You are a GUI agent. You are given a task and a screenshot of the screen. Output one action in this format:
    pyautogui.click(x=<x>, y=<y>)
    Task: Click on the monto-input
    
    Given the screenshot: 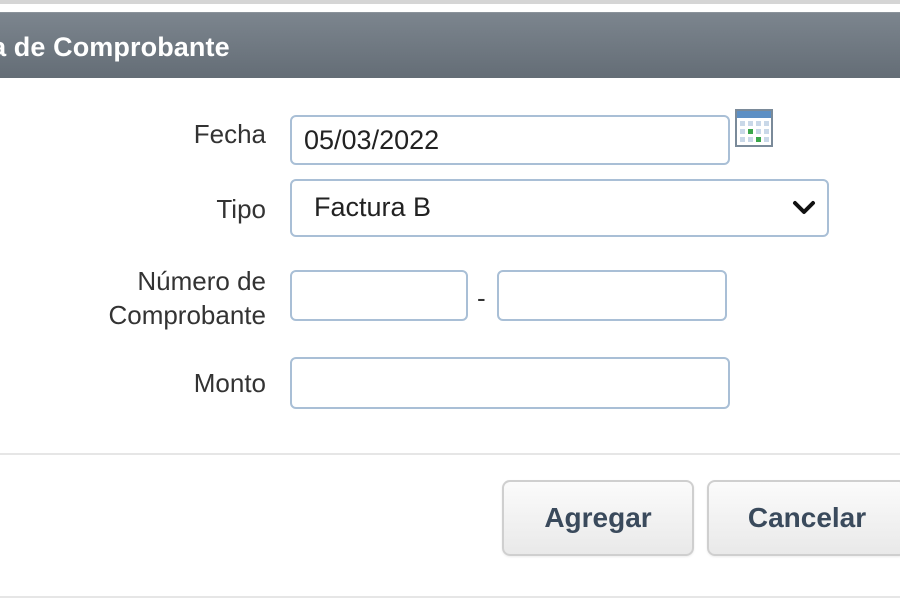 What is the action you would take?
    pyautogui.click(x=510, y=383)
    